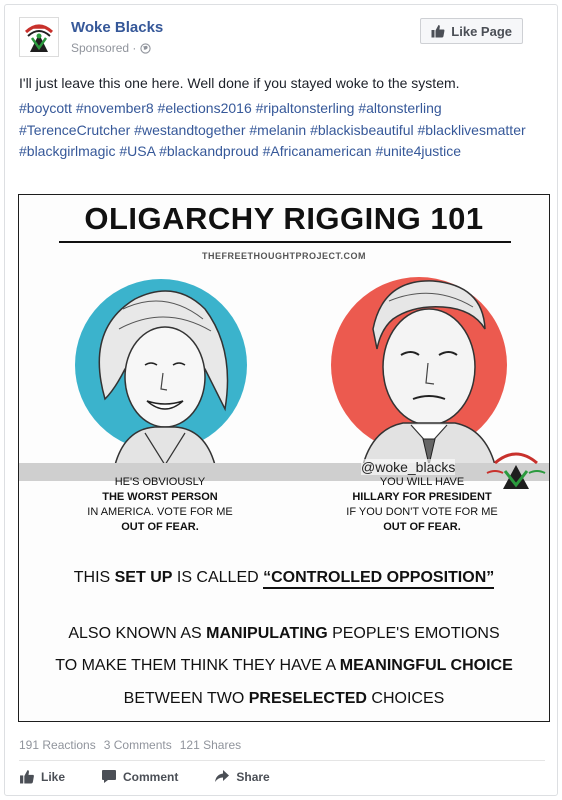  Describe the element at coordinates (418, 151) in the screenshot. I see `hashtag-link: #unite4justice` at that location.